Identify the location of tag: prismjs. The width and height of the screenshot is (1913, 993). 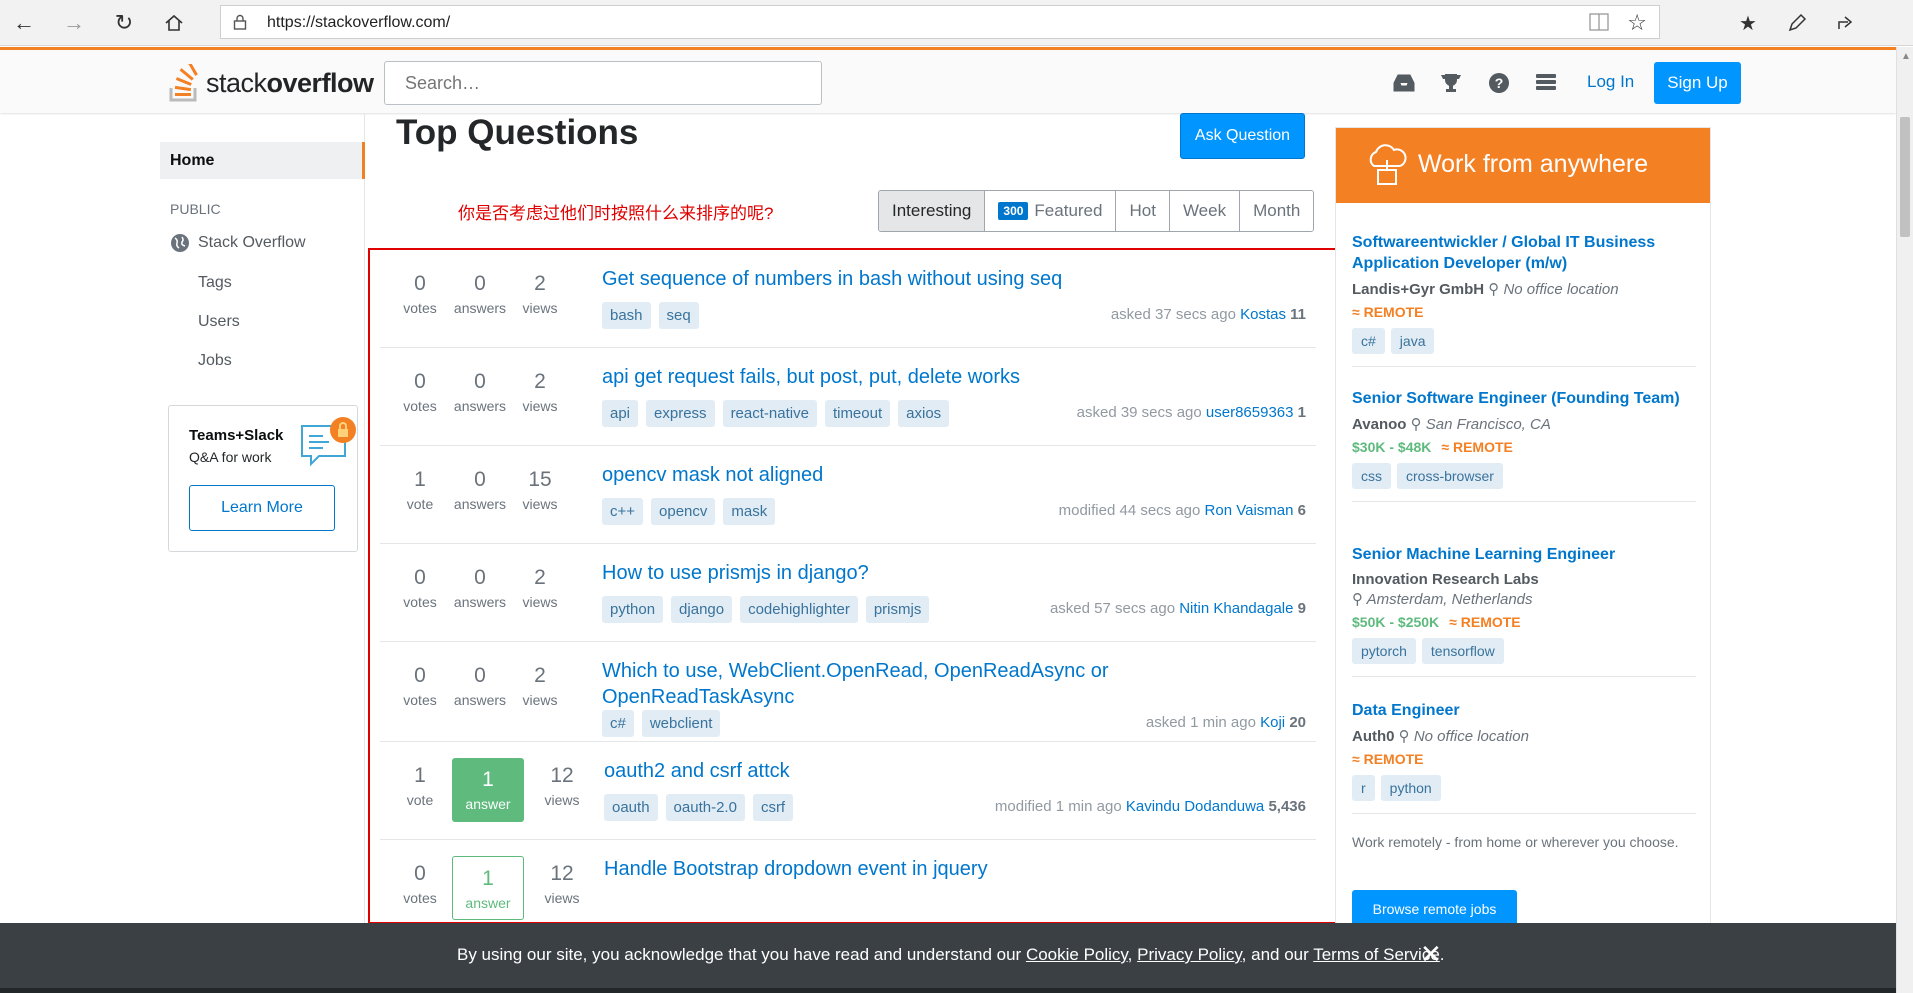
(897, 609).